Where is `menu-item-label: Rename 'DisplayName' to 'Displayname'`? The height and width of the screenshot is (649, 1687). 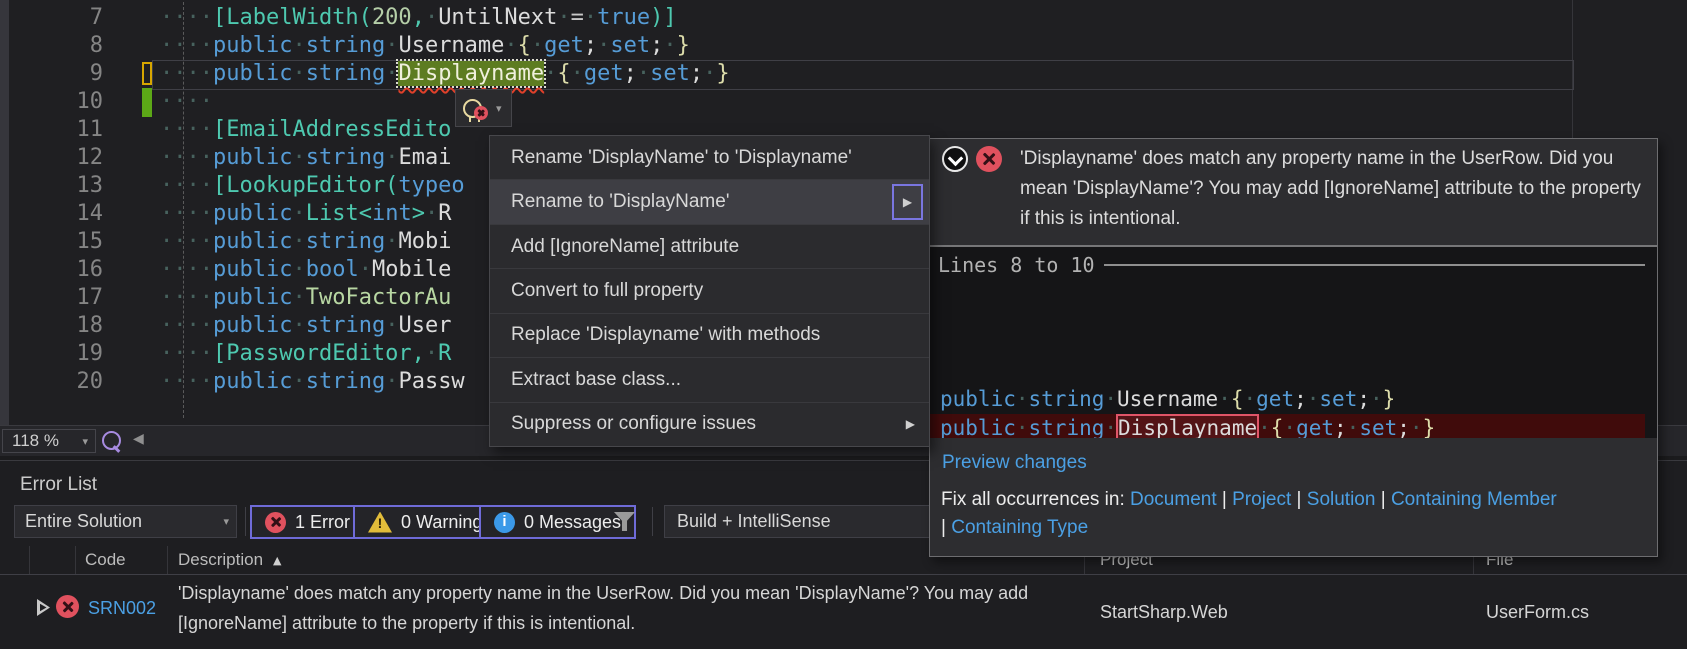
menu-item-label: Rename 'DisplayName' to 'Displayname' is located at coordinates (681, 157).